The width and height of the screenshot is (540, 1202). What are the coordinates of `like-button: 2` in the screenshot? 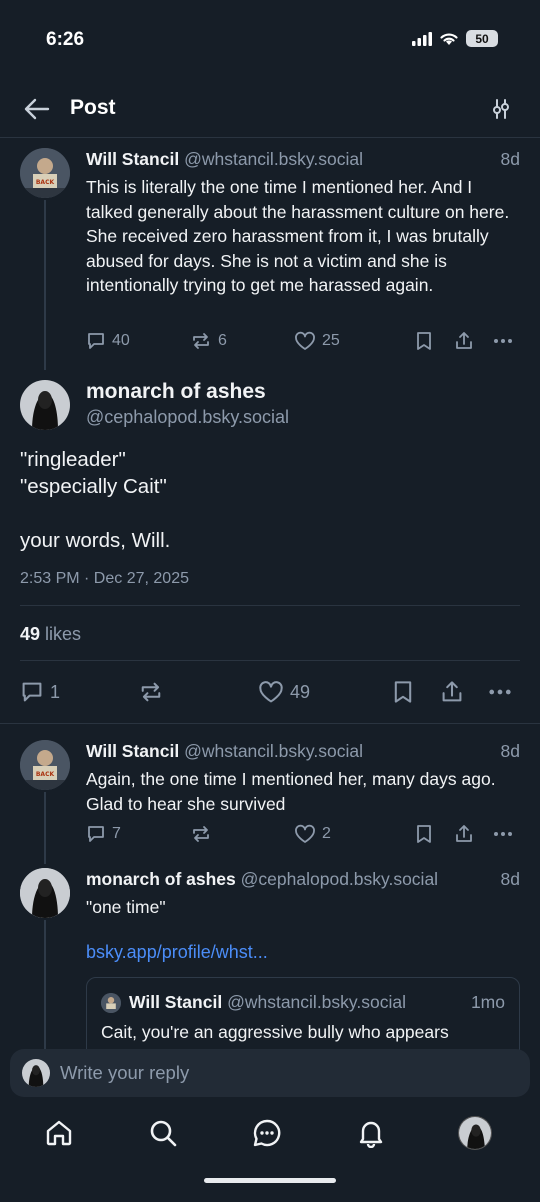 It's located at (312, 834).